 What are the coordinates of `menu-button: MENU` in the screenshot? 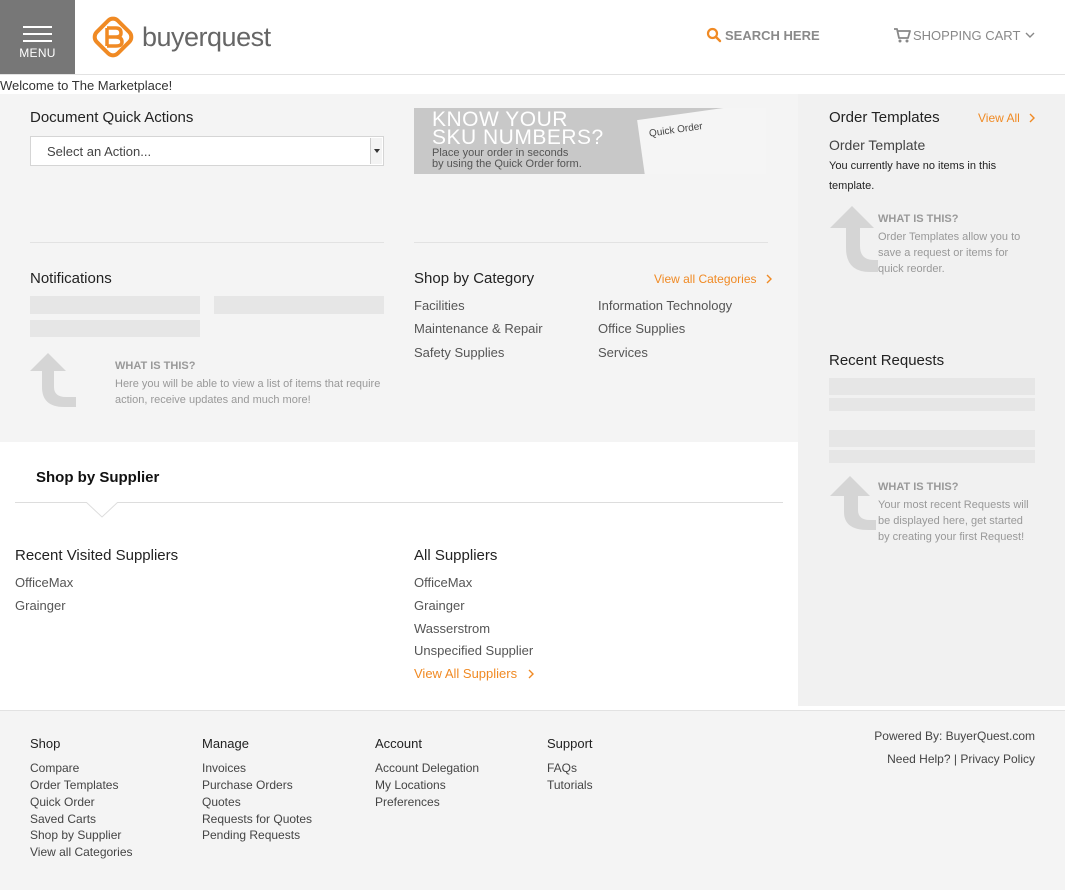 It's located at (37, 37).